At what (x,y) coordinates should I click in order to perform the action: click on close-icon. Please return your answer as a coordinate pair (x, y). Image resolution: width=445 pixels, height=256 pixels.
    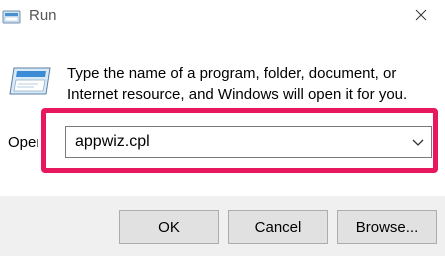
    Looking at the image, I should click on (421, 17).